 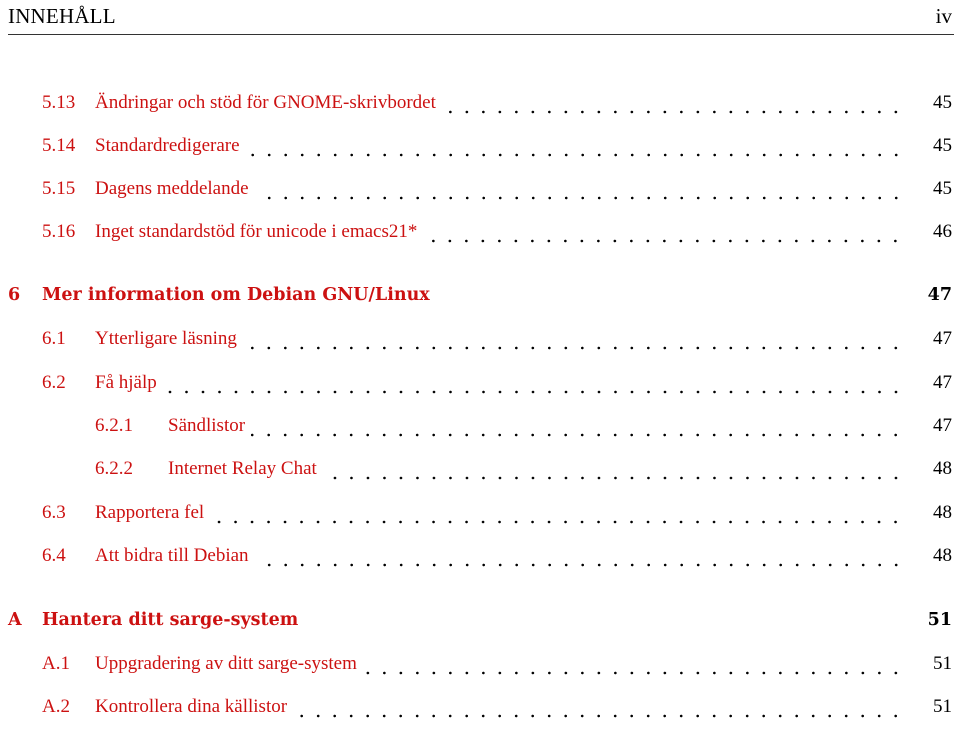 I want to click on toc-entry-number: 6.2, so click(x=54, y=382).